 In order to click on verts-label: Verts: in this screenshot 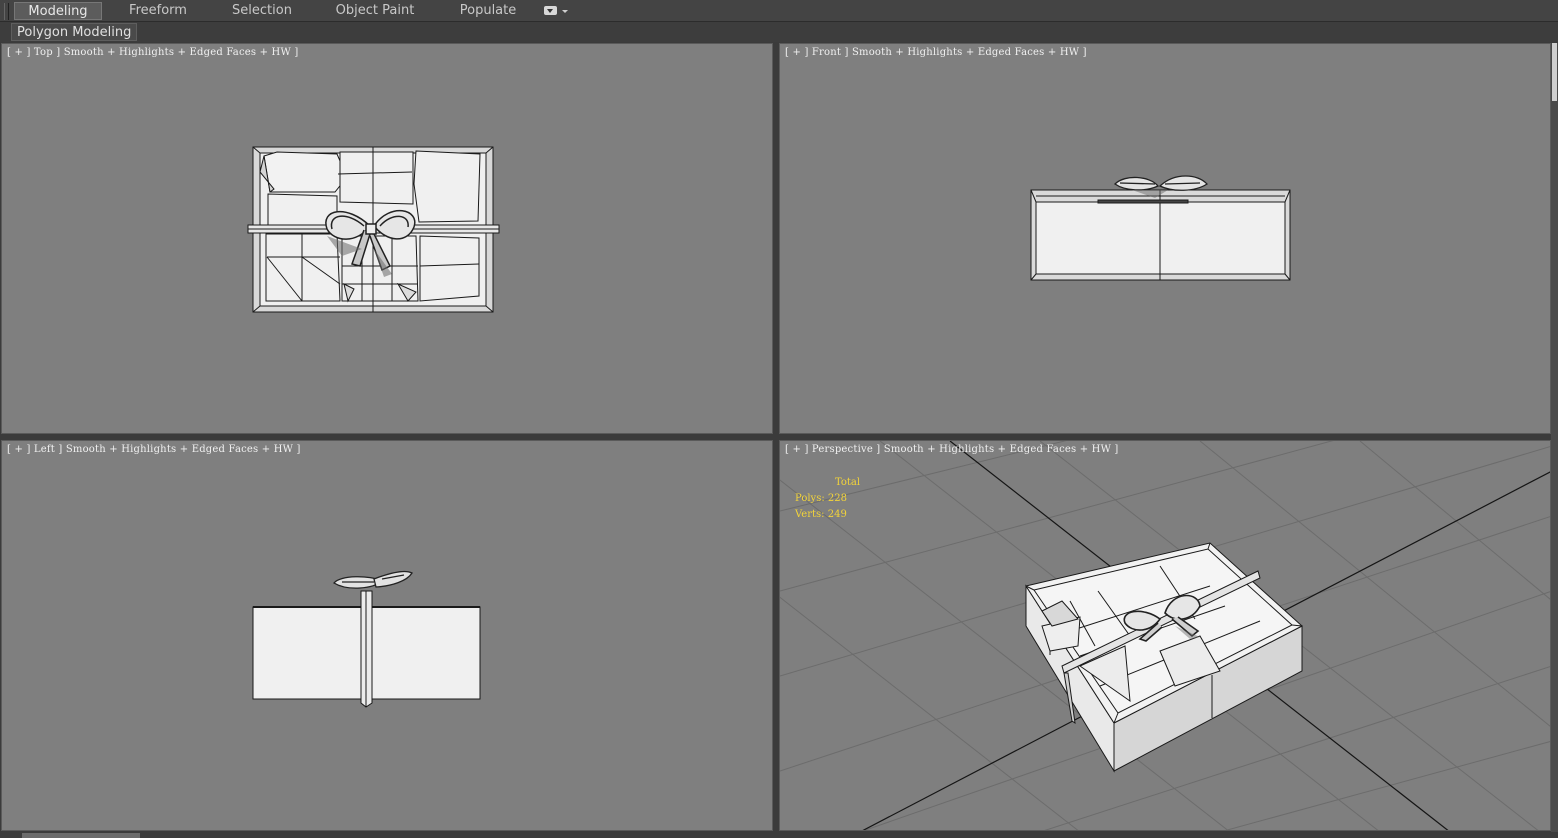, I will do `click(810, 514)`.